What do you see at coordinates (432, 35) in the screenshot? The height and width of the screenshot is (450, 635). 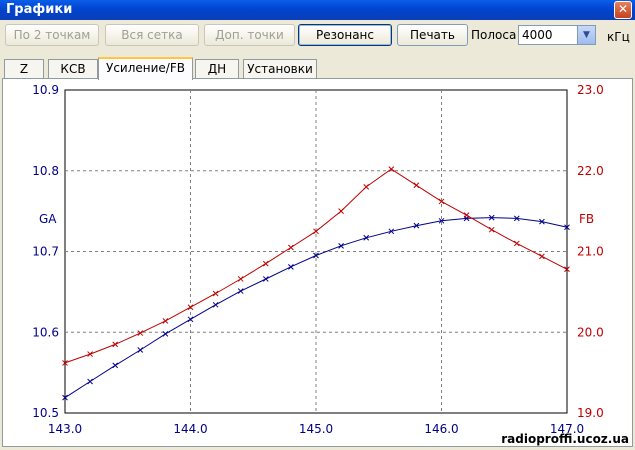 I see `print-button: Печать` at bounding box center [432, 35].